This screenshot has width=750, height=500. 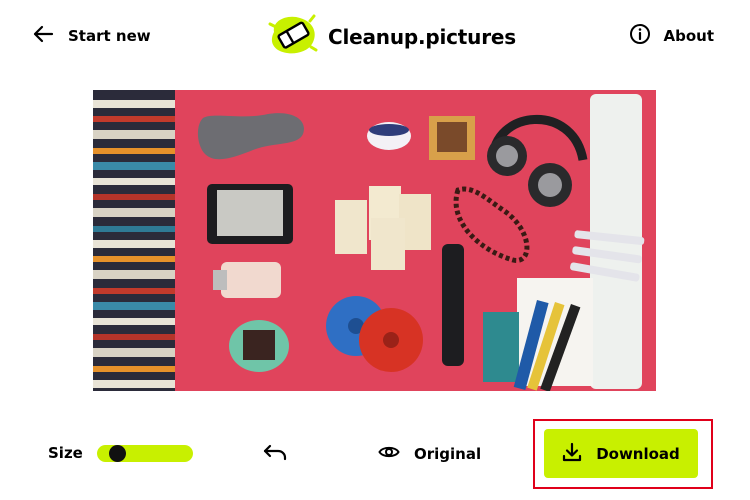 I want to click on show-original-button: Original, so click(x=429, y=454).